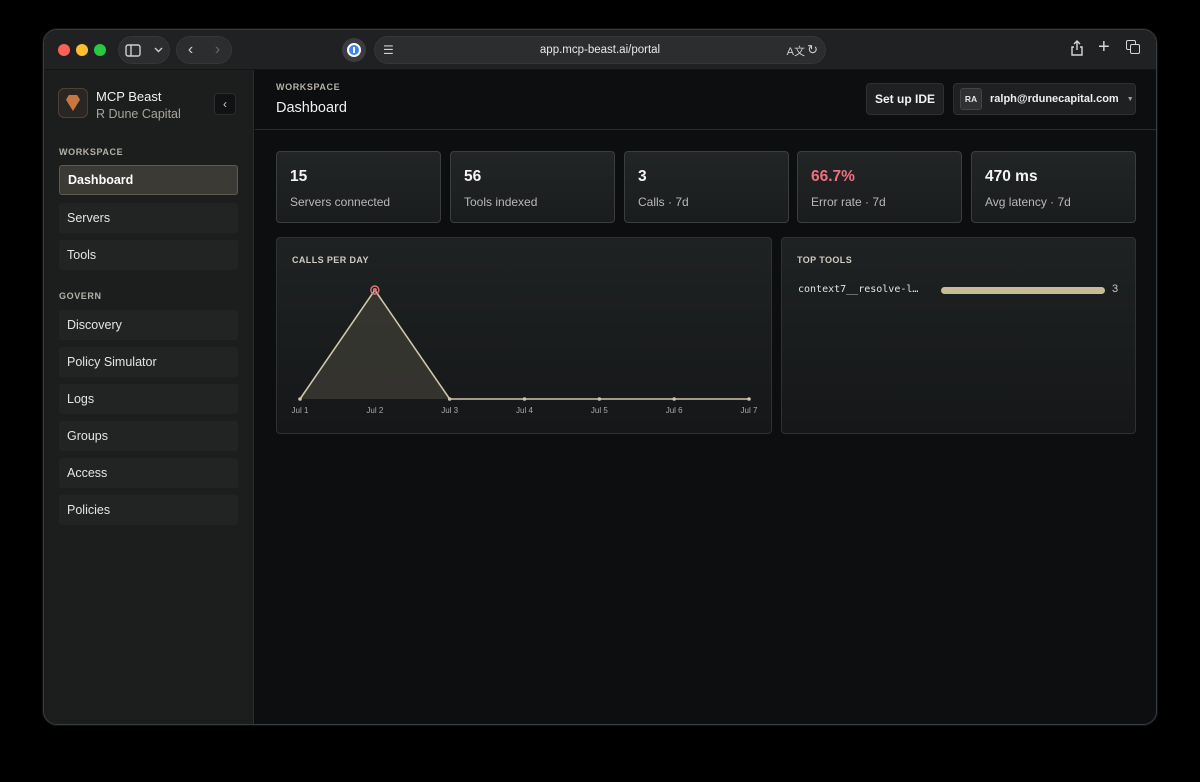 The width and height of the screenshot is (1200, 782). Describe the element at coordinates (532, 187) in the screenshot. I see `stat-card-tools: 56 Tools indexed` at that location.